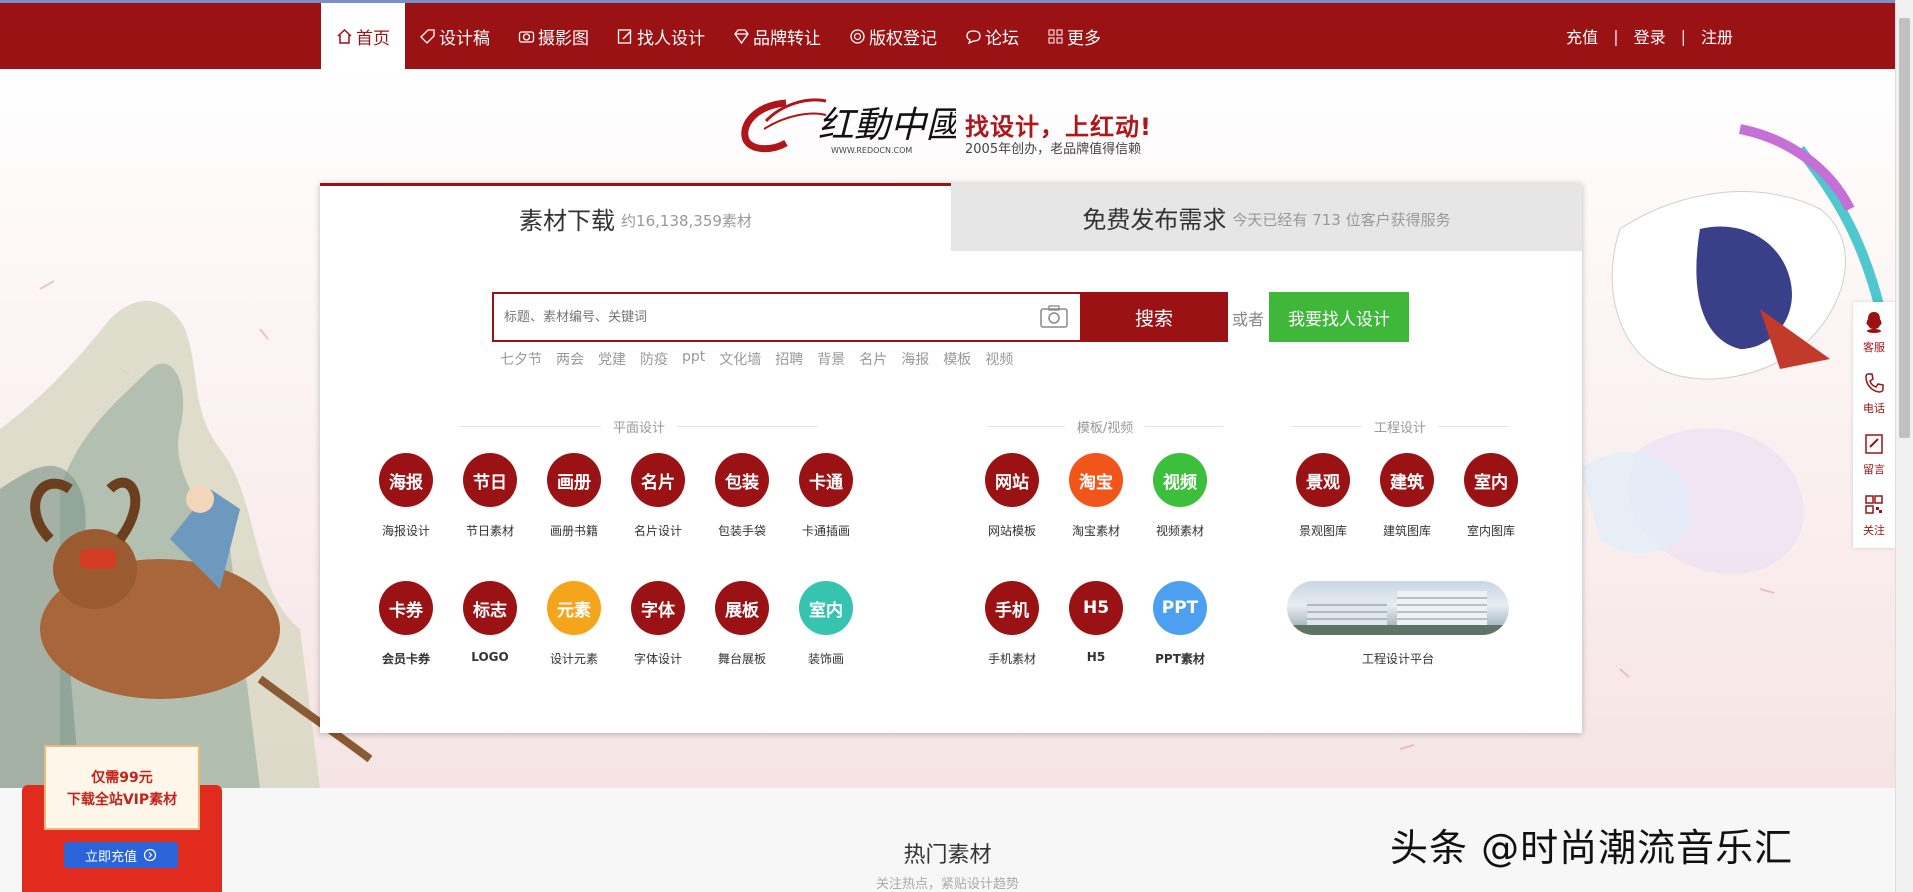 This screenshot has height=892, width=1913. I want to click on scrollbar, so click(1904, 446).